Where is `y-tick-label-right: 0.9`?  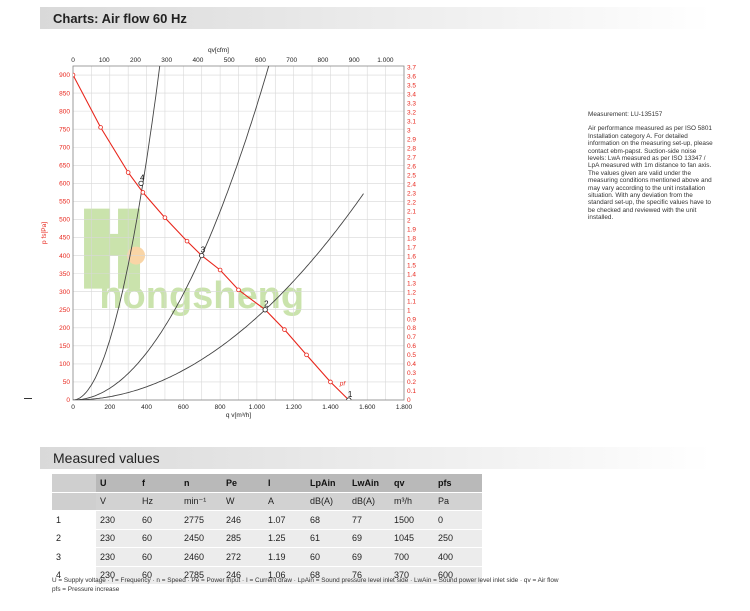
y-tick-label-right: 0.9 is located at coordinates (411, 319).